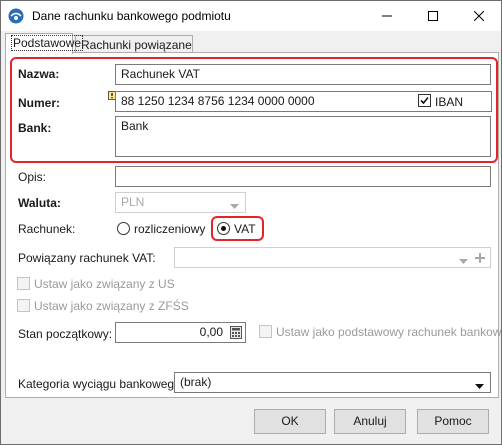 The height and width of the screenshot is (445, 502). What do you see at coordinates (265, 331) in the screenshot?
I see `podstawowy-checkbox` at bounding box center [265, 331].